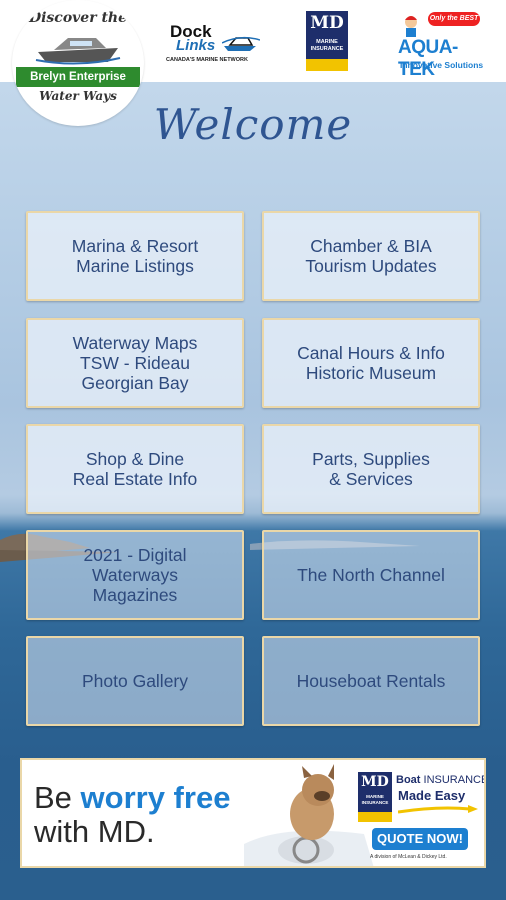 This screenshot has height=900, width=506. I want to click on button-label: Marina & Resort Marine Listings, so click(135, 256).